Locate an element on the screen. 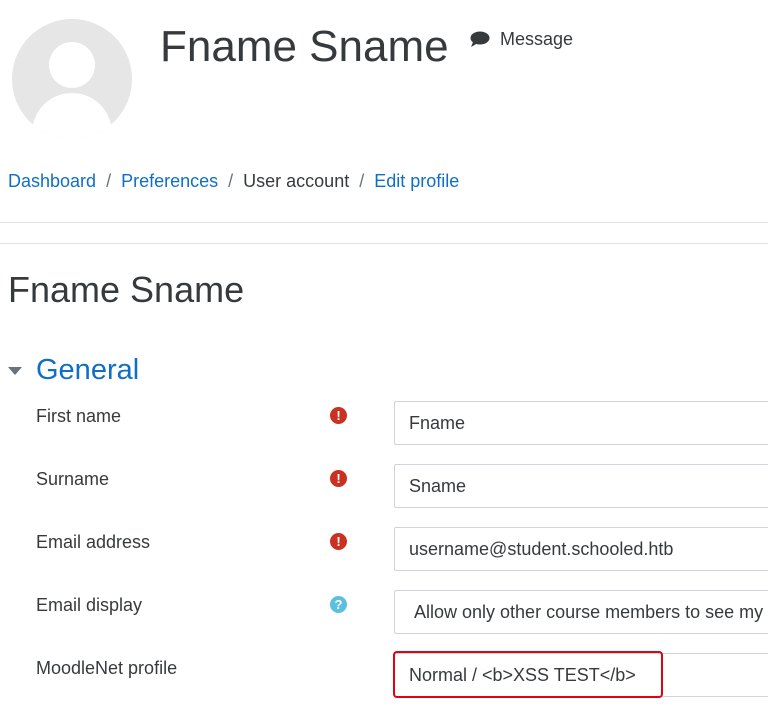 Image resolution: width=768 pixels, height=709 pixels. form-row-surname: Surname ! Sname is located at coordinates (384, 487).